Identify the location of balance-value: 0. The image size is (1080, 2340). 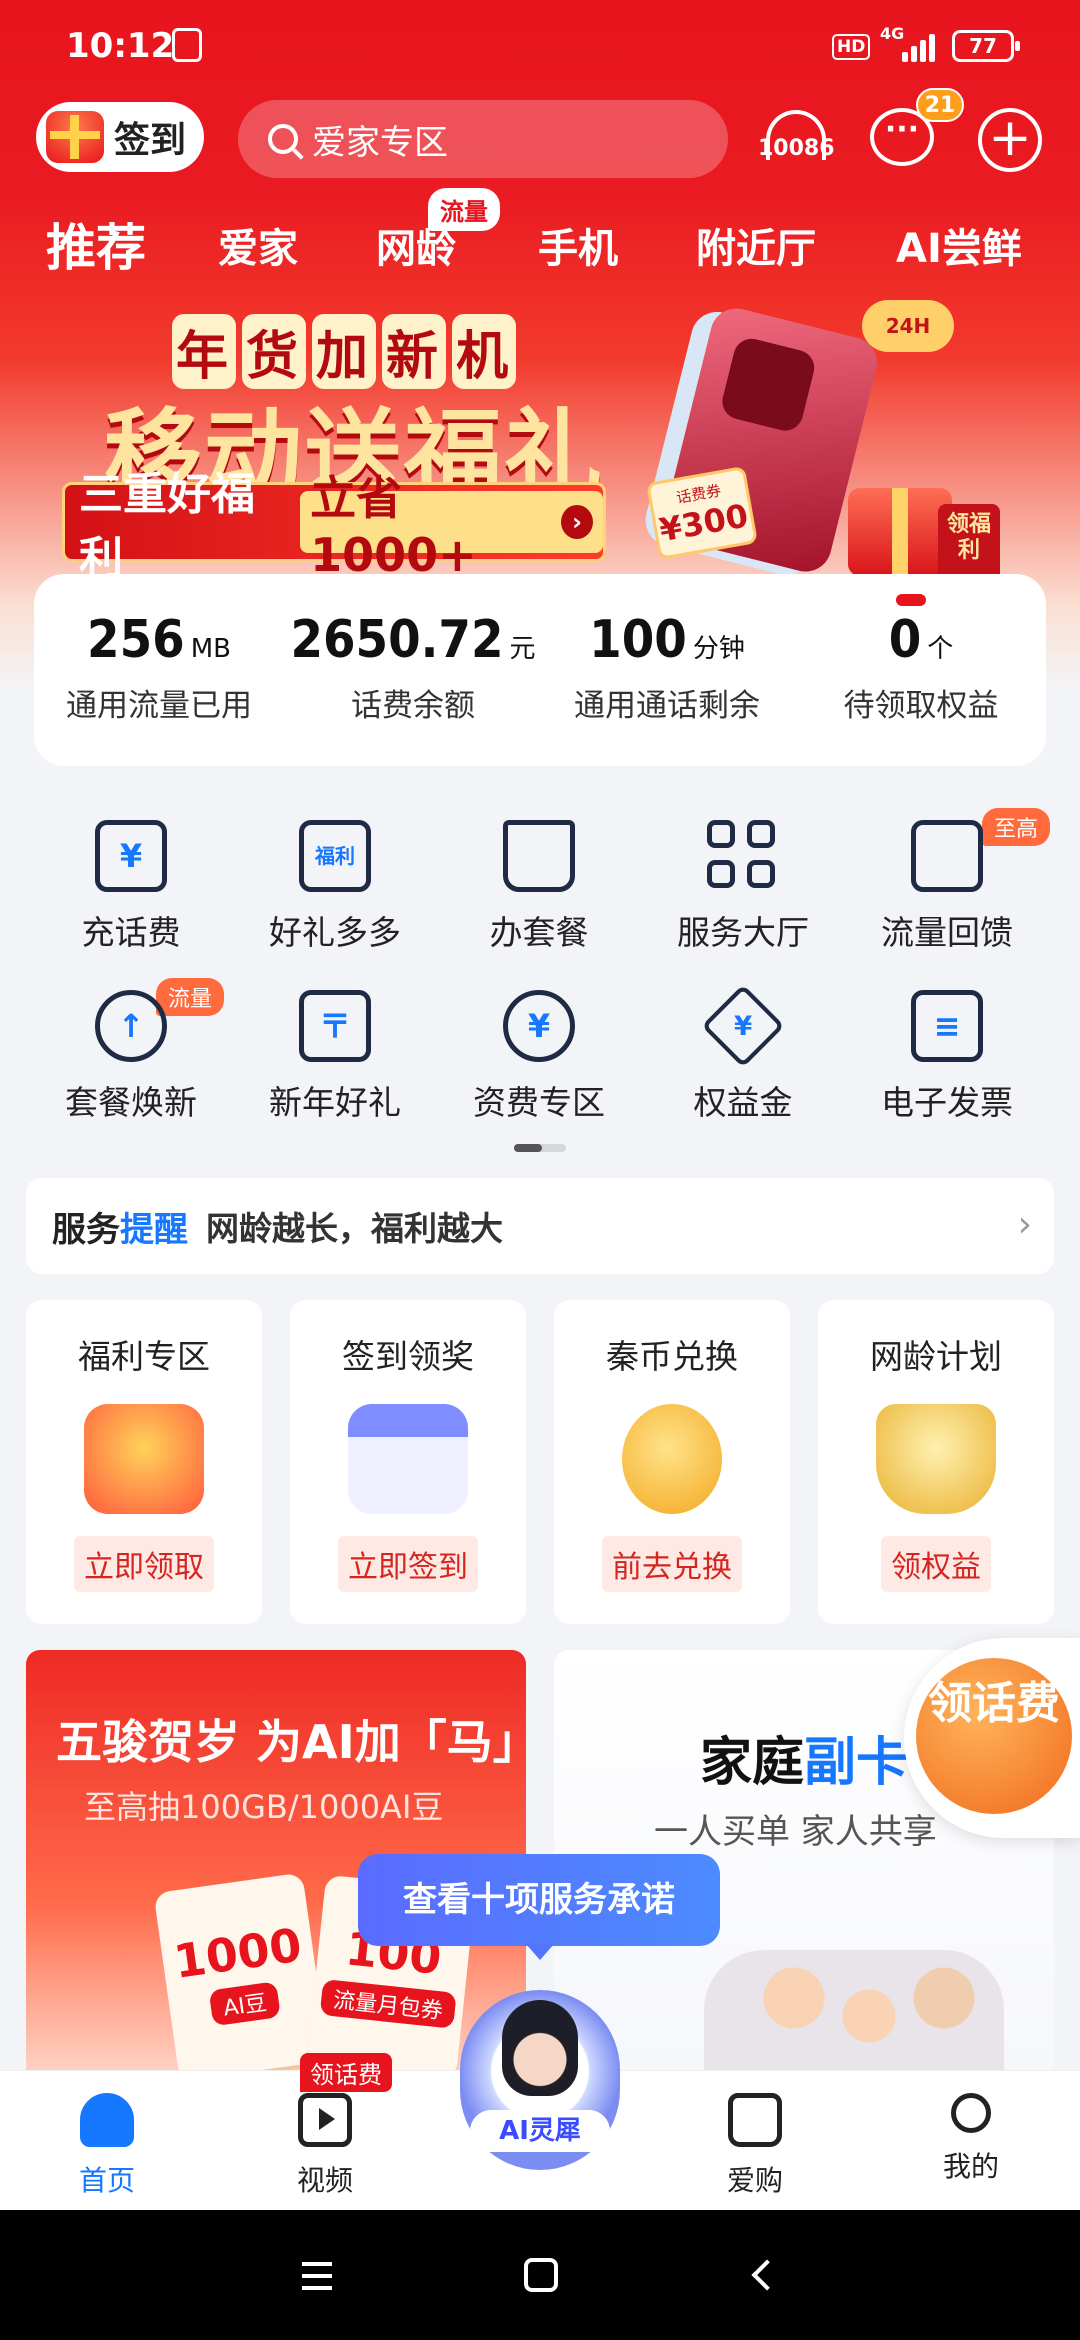
(905, 640).